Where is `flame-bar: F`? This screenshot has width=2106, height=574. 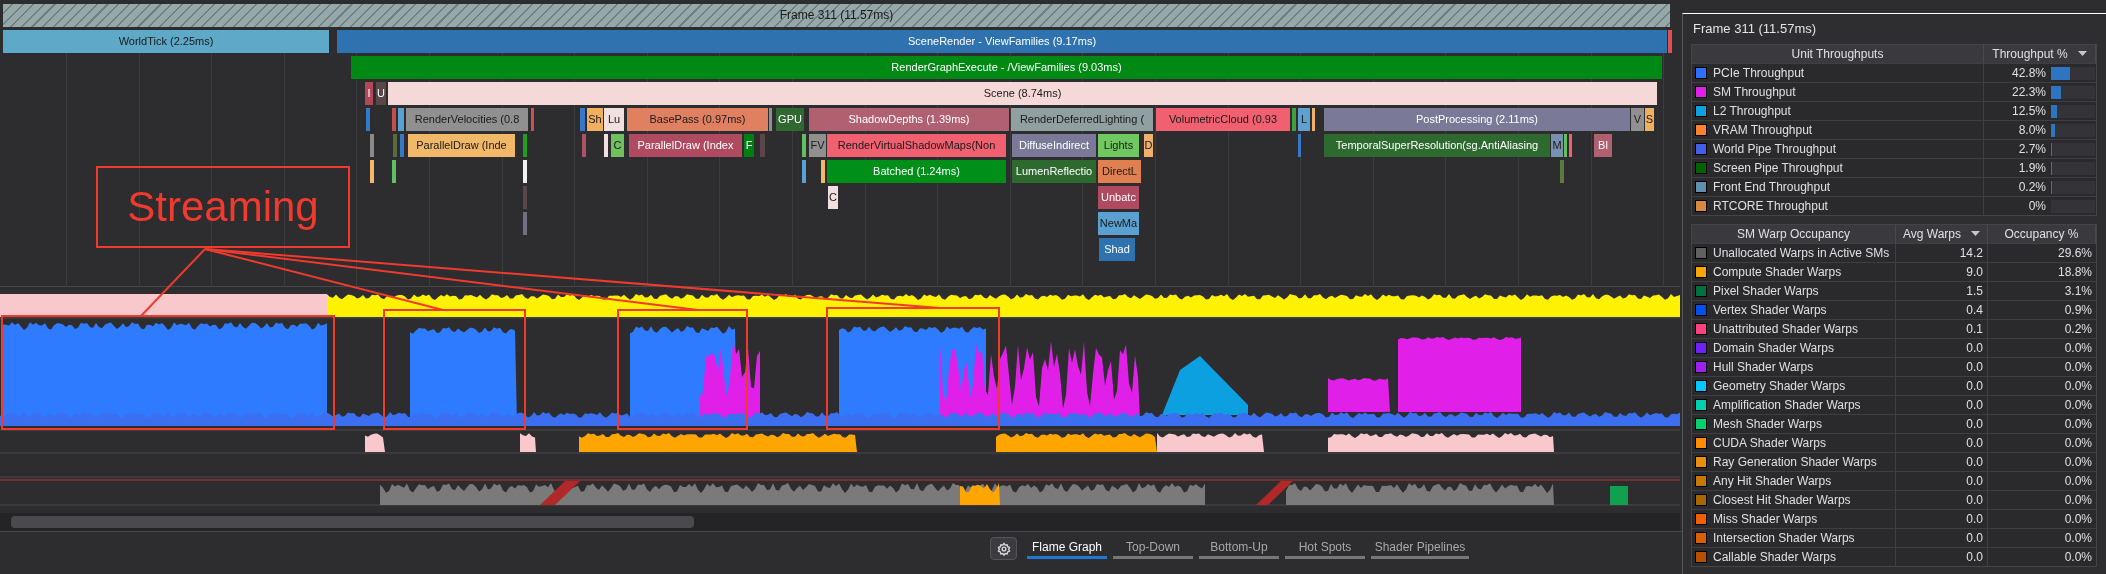
flame-bar: F is located at coordinates (749, 145).